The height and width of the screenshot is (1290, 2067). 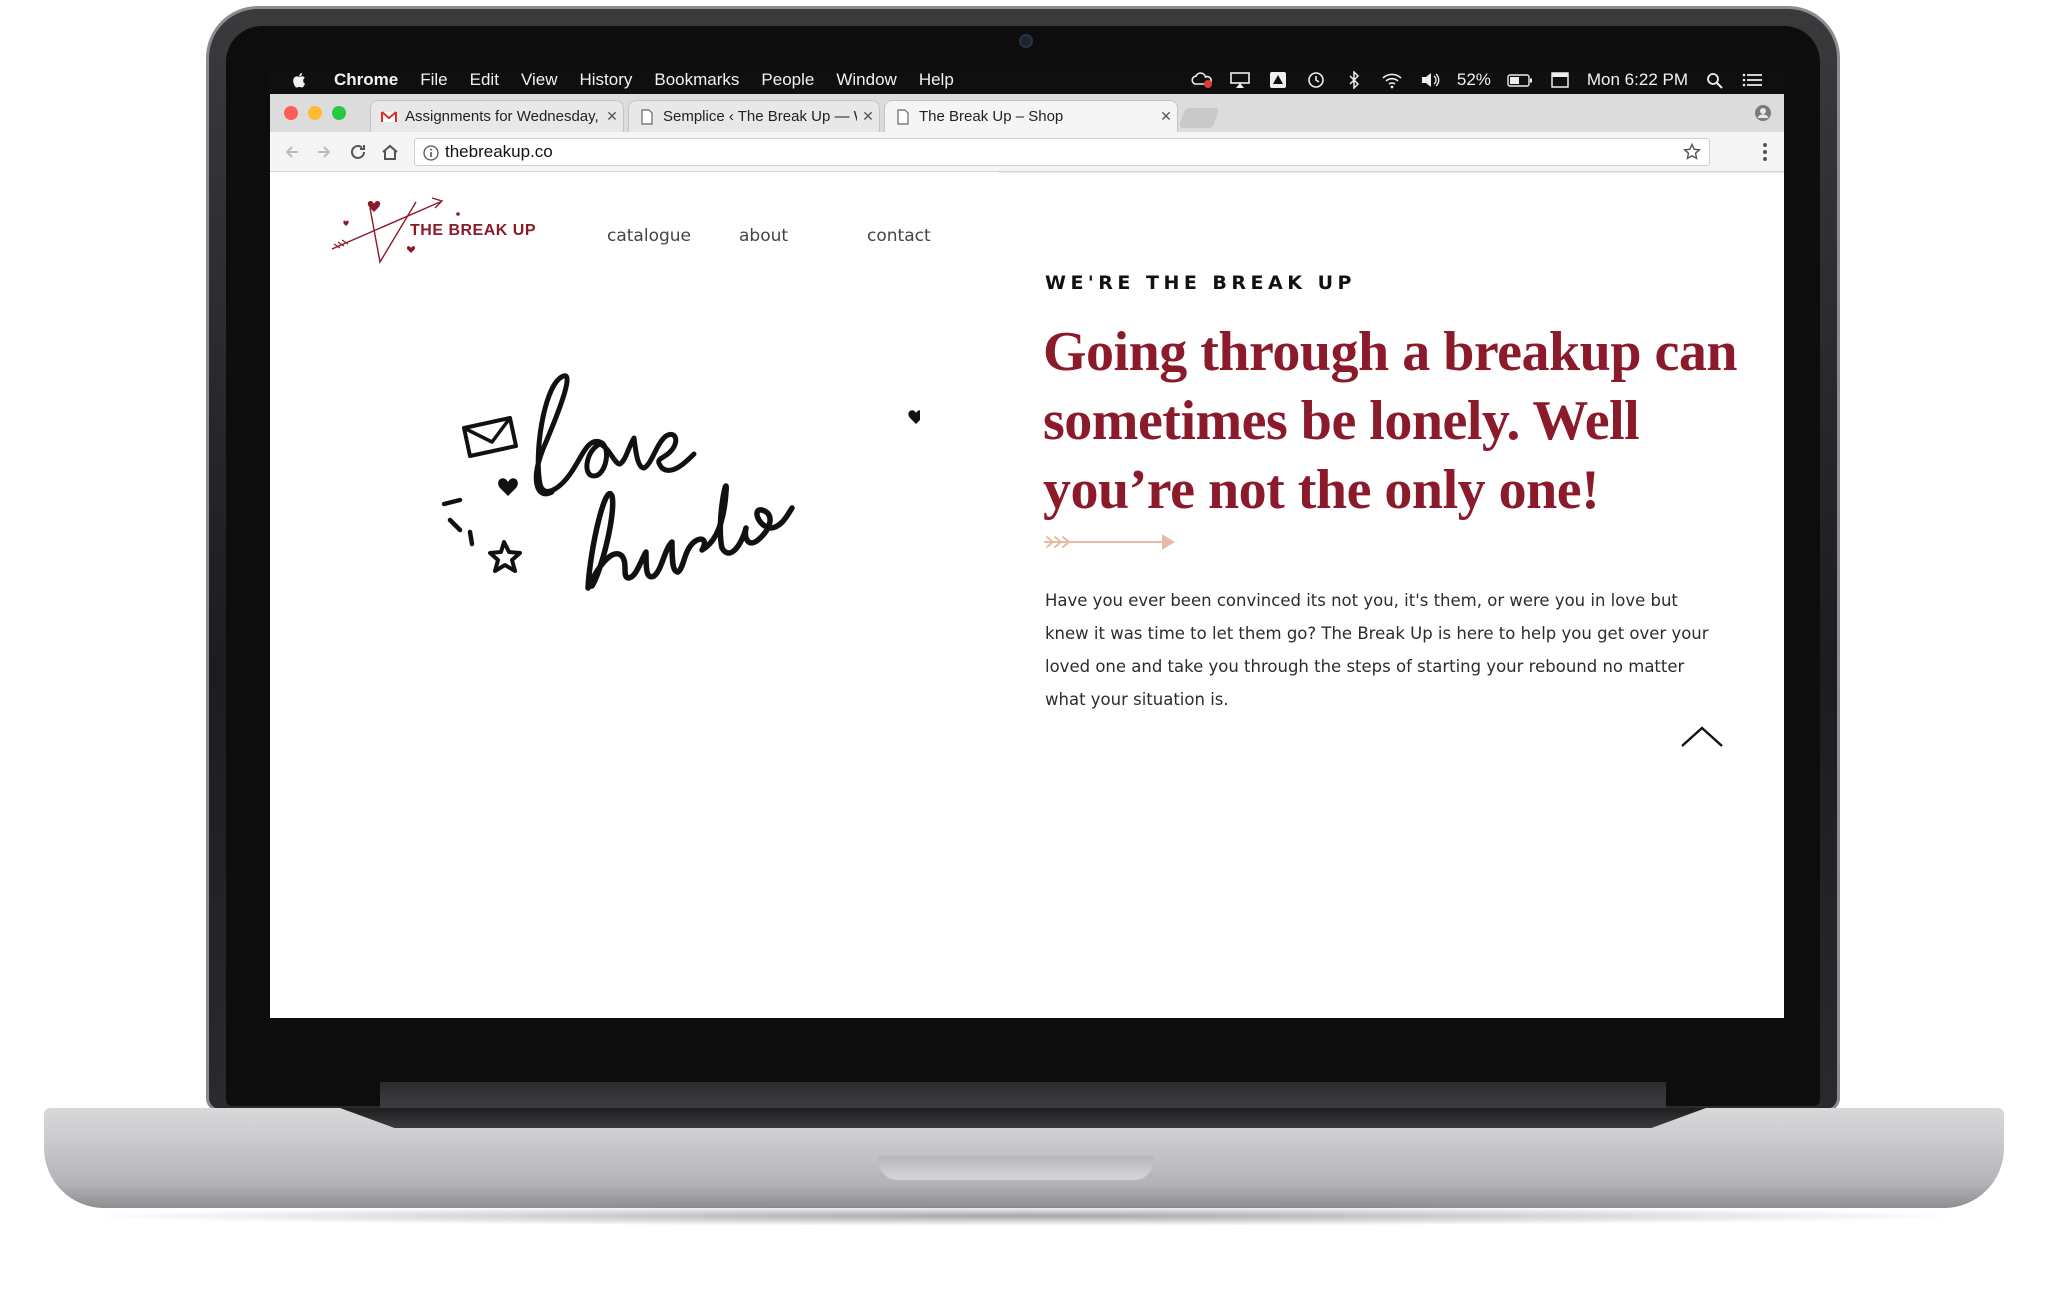 What do you see at coordinates (696, 80) in the screenshot?
I see `menu-bookmarks: Bookmarks` at bounding box center [696, 80].